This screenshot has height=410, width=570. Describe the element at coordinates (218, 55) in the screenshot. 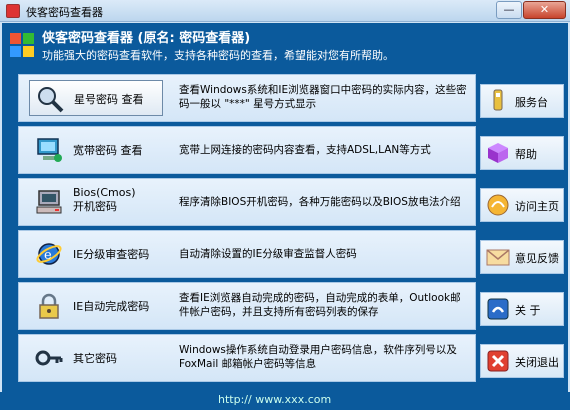

I see `header-subtitle: 功能强大的密码查看软件，支持各种密码的查看，希望能对您有所帮助。` at that location.